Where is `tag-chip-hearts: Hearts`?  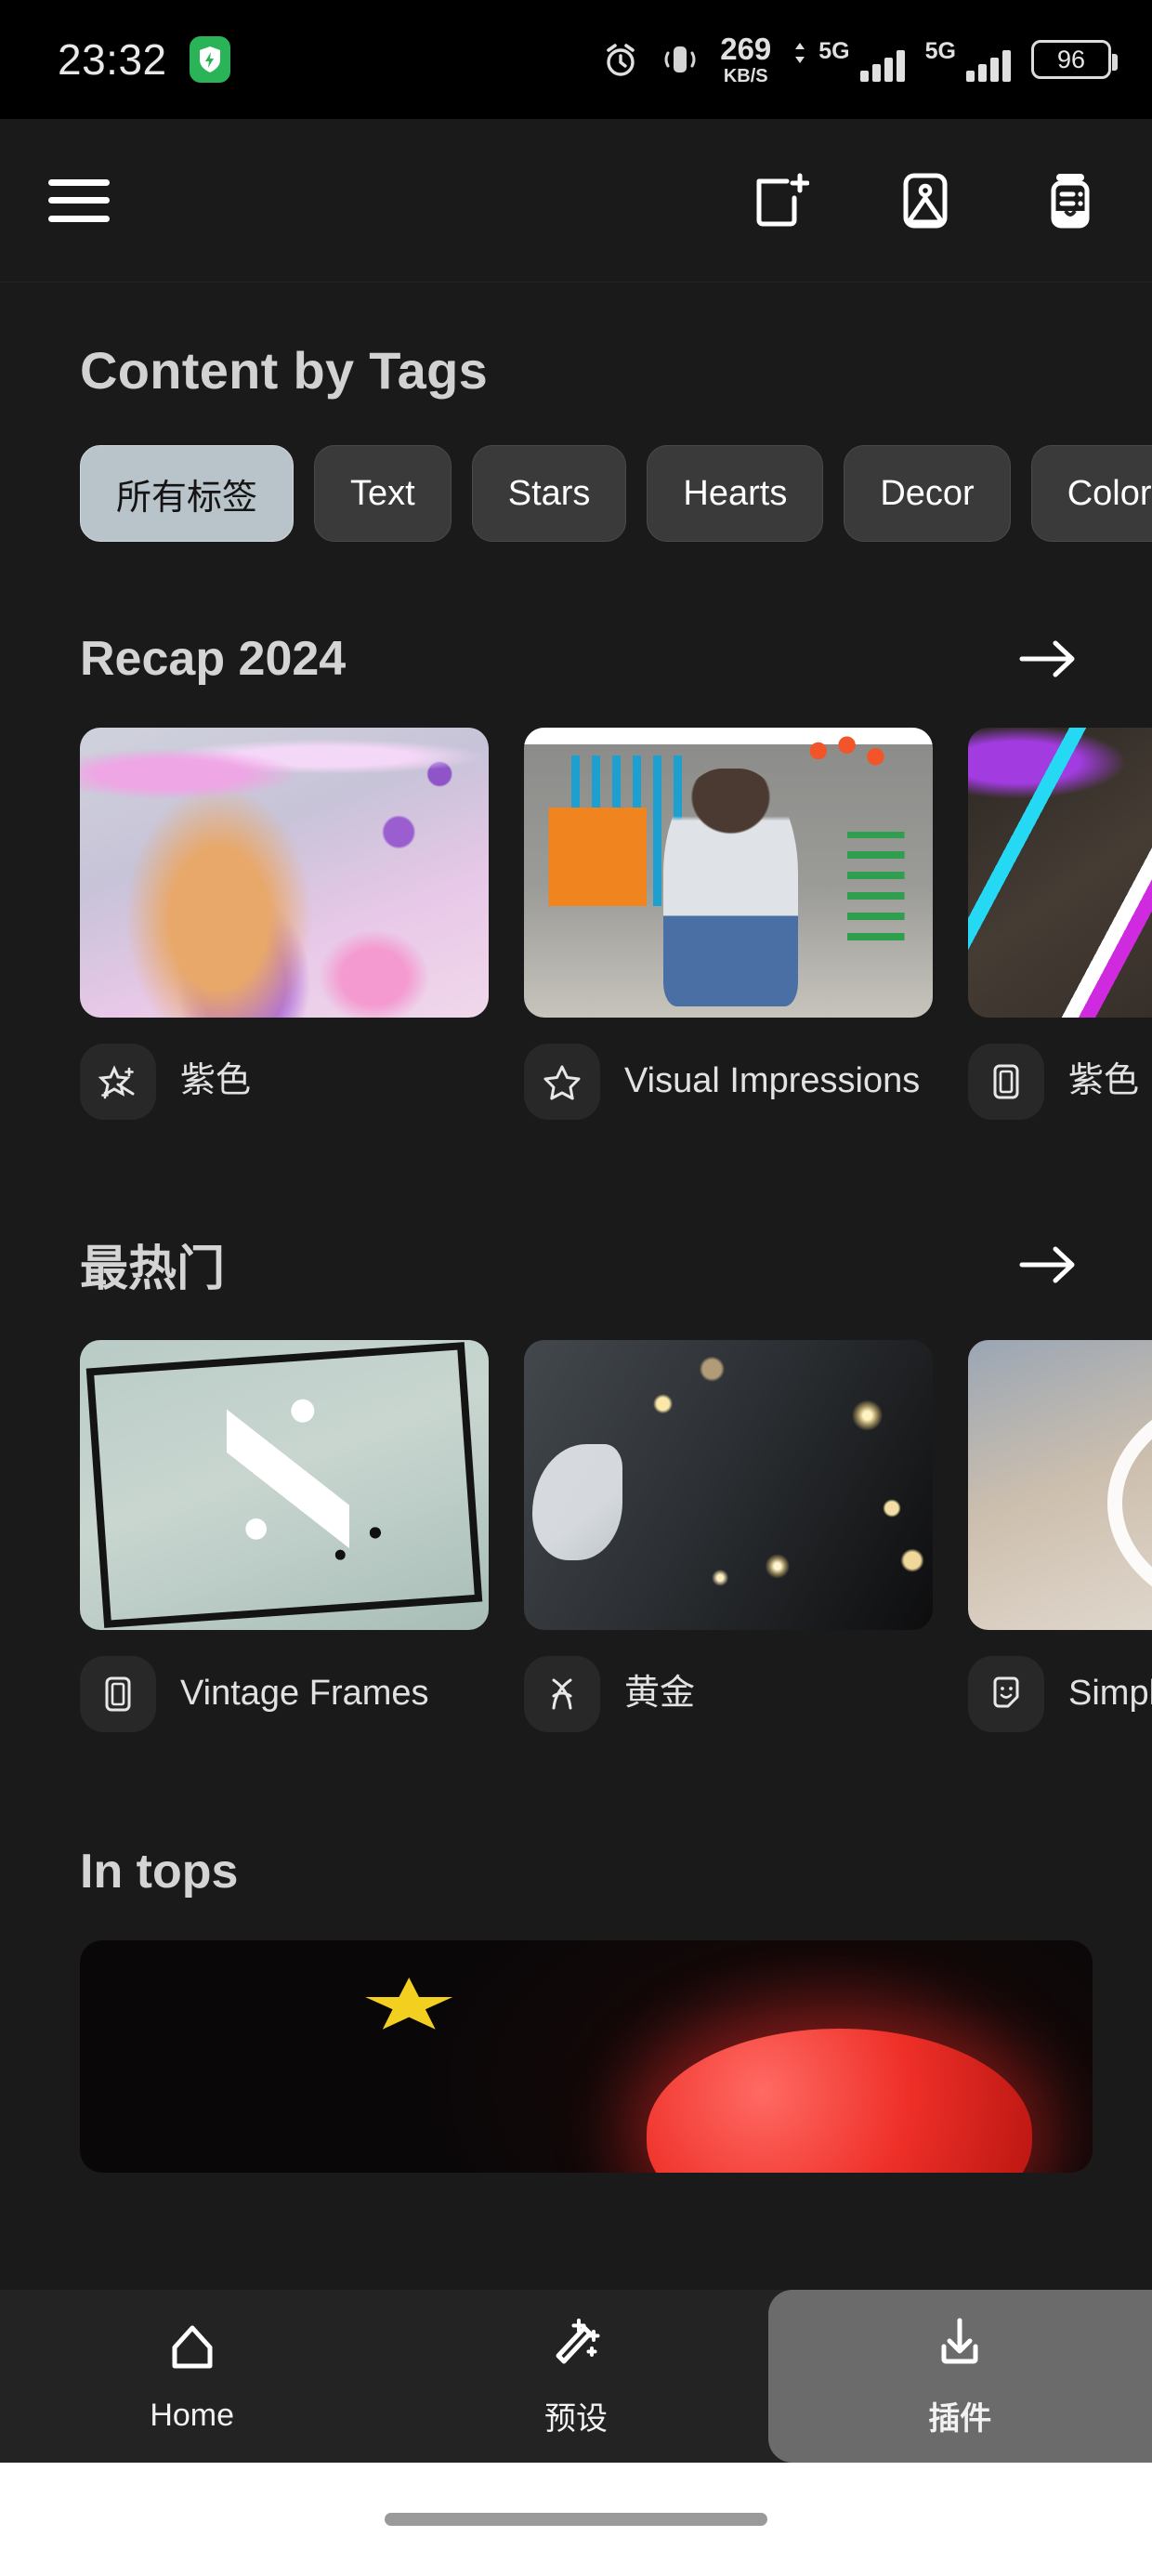 tag-chip-hearts: Hearts is located at coordinates (735, 493).